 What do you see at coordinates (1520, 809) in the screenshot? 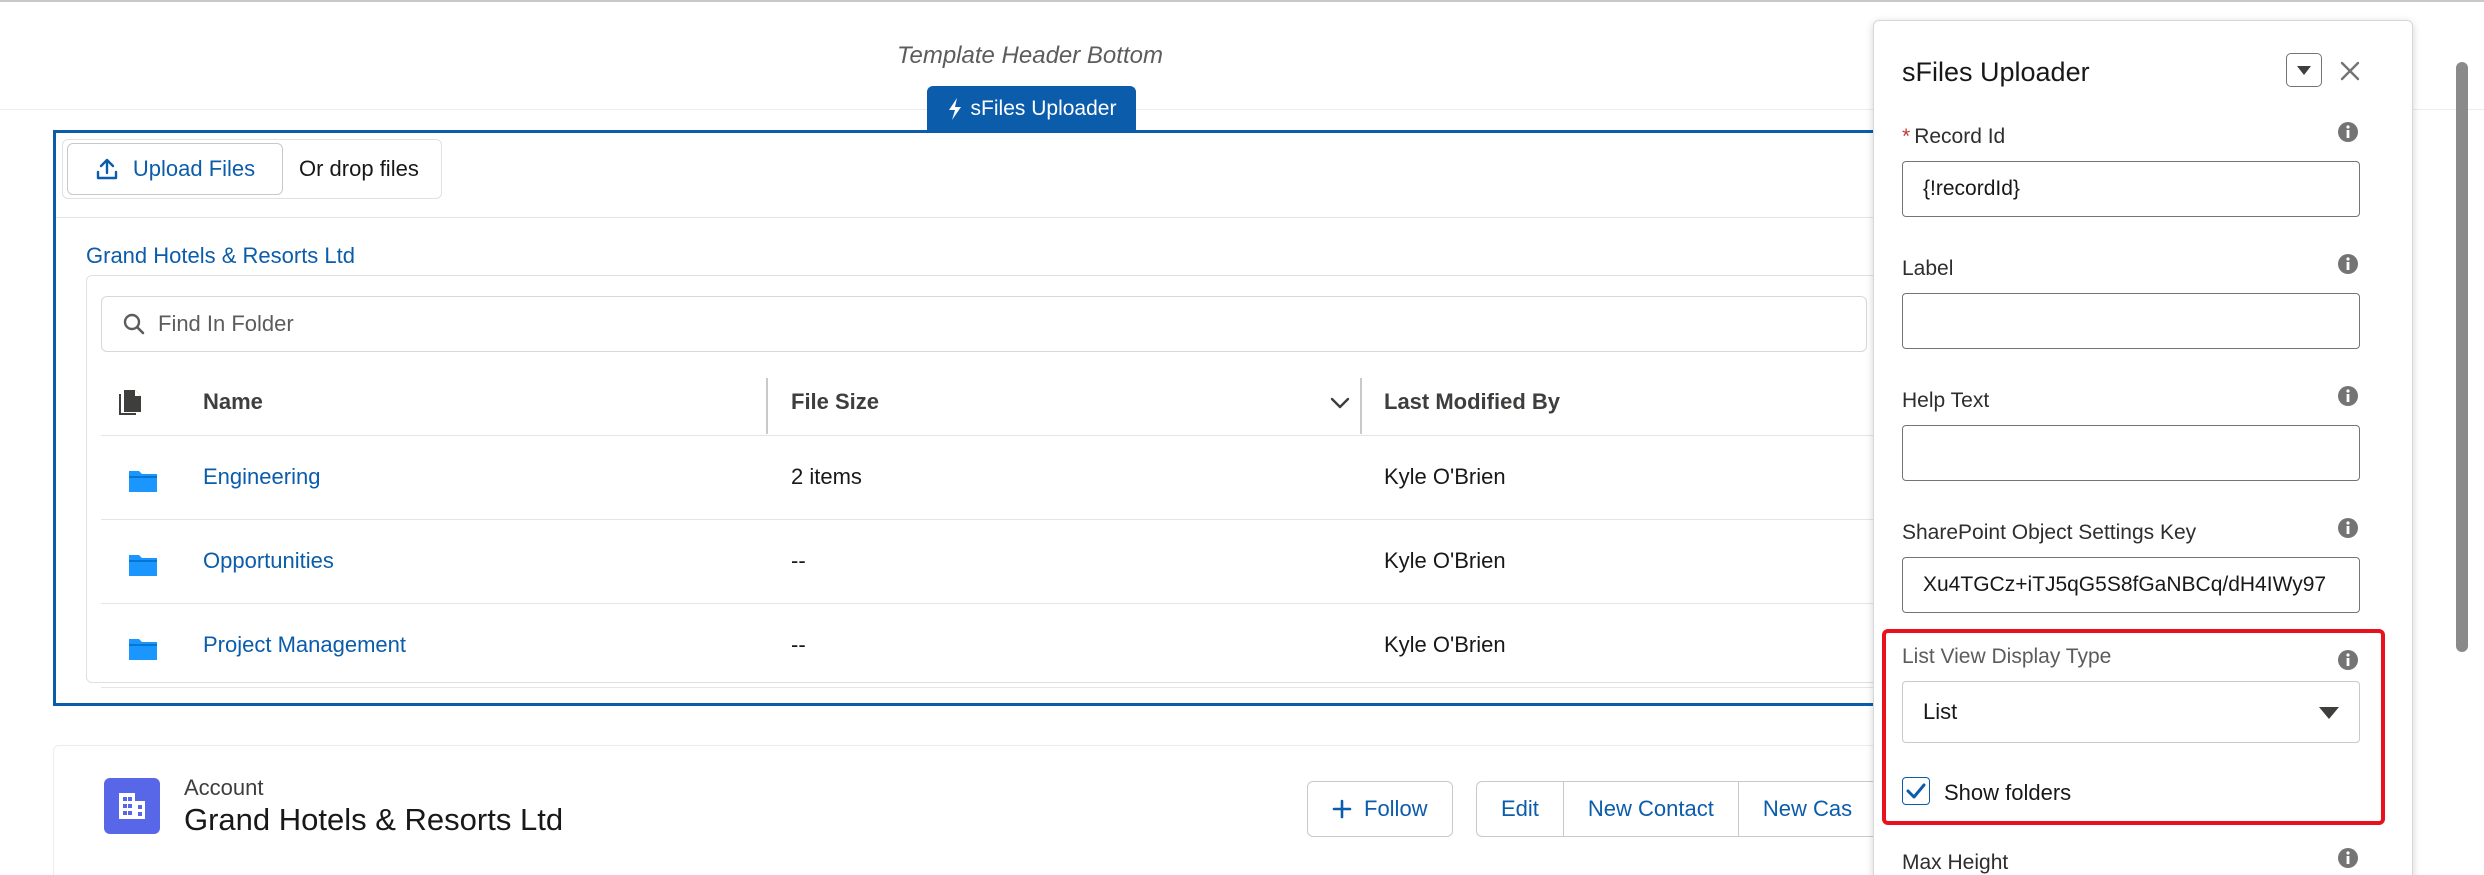
I see `edit-button: Edit` at bounding box center [1520, 809].